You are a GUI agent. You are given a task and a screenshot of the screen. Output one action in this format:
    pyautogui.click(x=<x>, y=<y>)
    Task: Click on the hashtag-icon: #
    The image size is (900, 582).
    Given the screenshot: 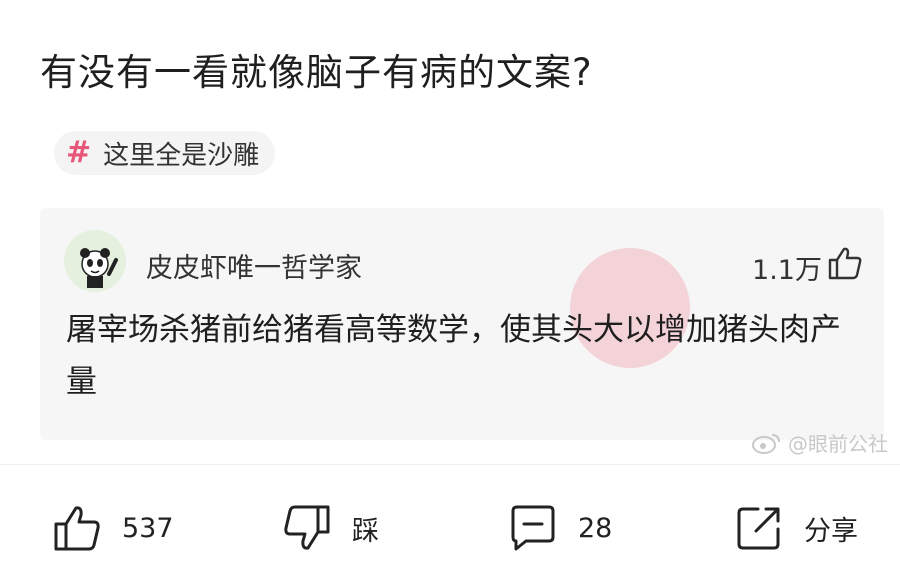 What is the action you would take?
    pyautogui.click(x=79, y=152)
    